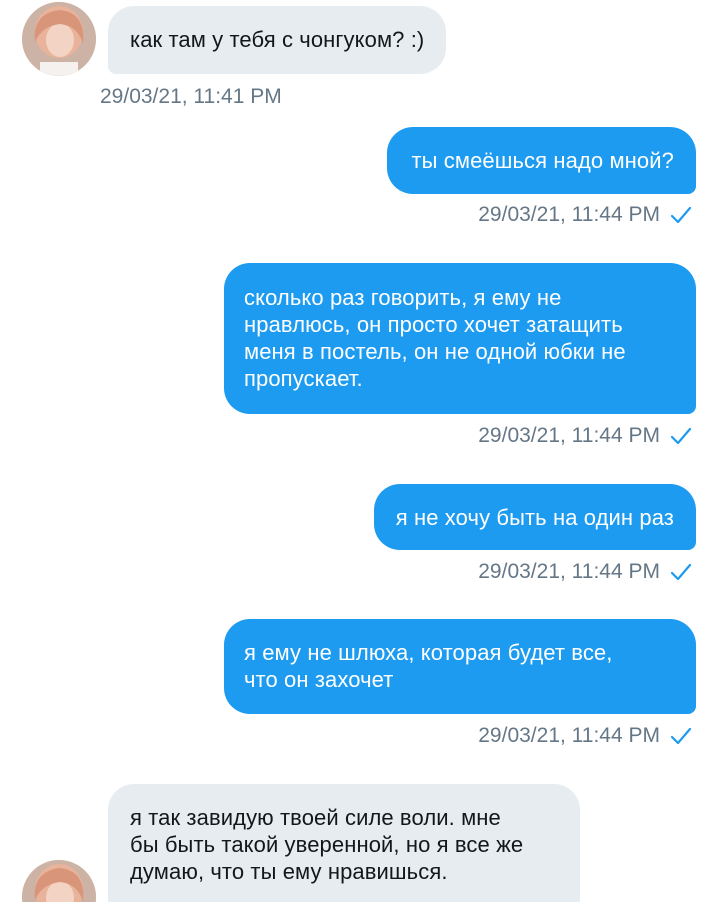 This screenshot has width=720, height=902. Describe the element at coordinates (191, 96) in the screenshot. I see `message-timestamp: 29/03/21, 11:41 PM` at that location.